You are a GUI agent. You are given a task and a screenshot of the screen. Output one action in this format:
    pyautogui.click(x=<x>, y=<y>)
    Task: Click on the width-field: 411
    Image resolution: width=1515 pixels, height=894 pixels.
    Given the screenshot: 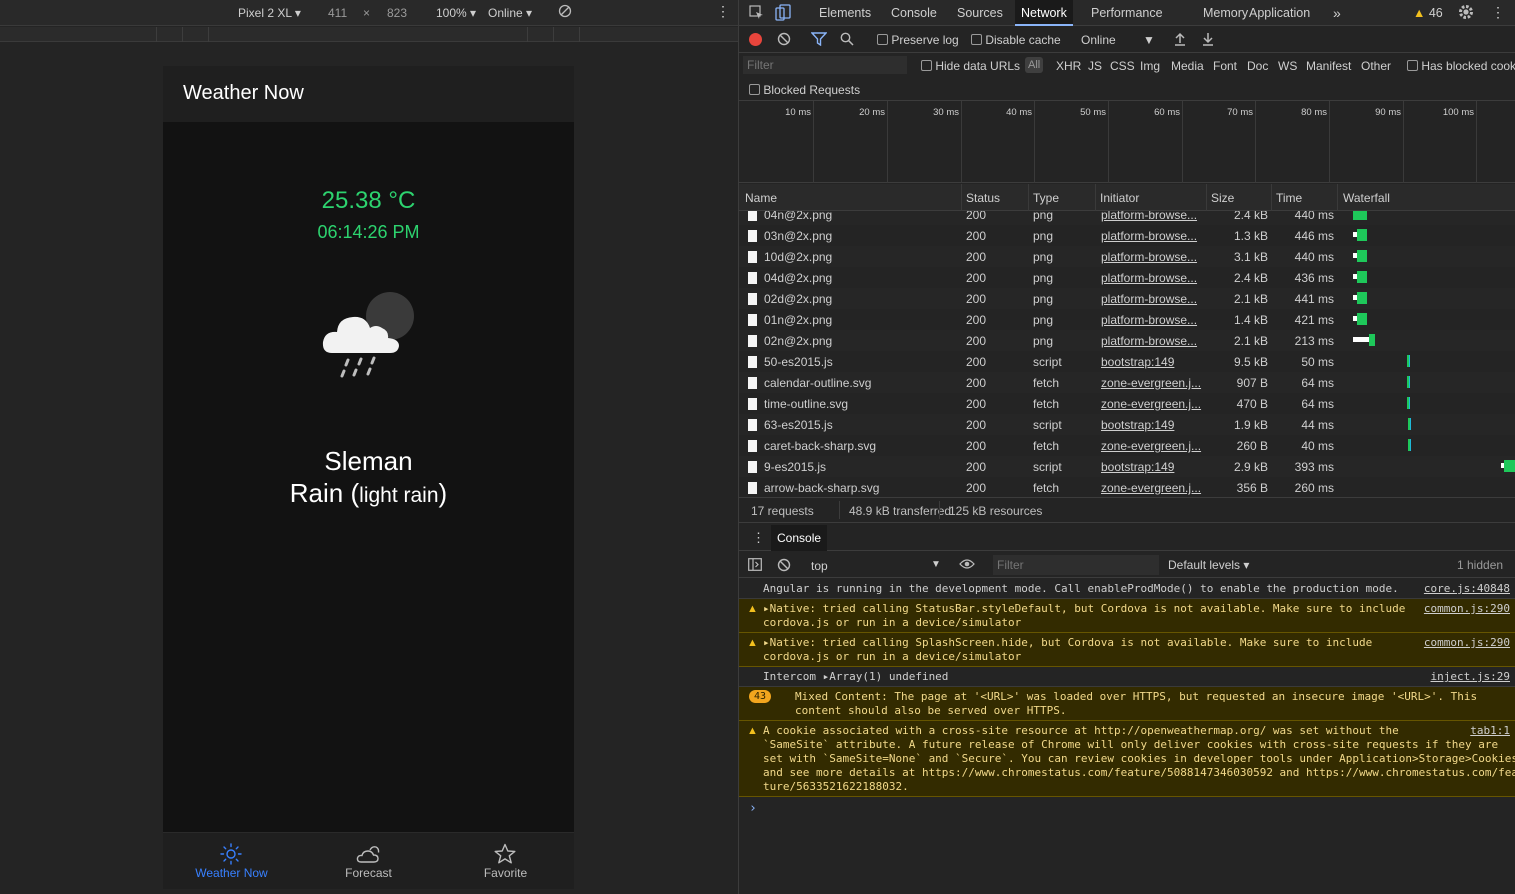 What is the action you would take?
    pyautogui.click(x=337, y=13)
    